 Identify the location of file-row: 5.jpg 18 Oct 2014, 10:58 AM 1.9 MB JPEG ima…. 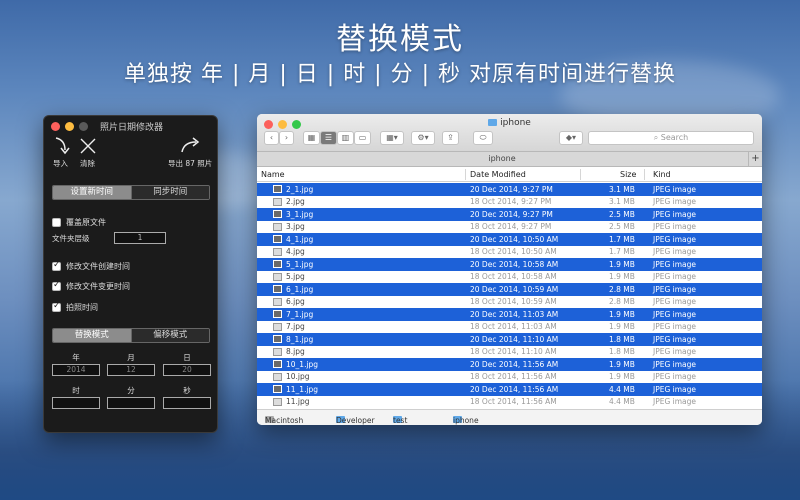
(509, 276).